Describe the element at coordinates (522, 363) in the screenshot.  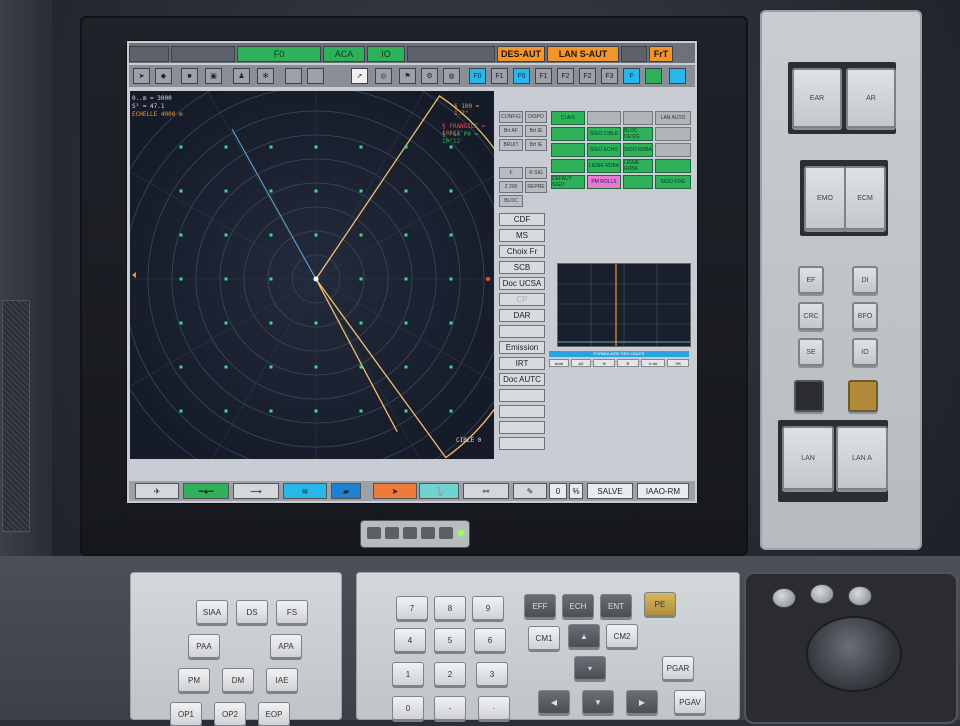
I see `menu-irt: IRT` at that location.